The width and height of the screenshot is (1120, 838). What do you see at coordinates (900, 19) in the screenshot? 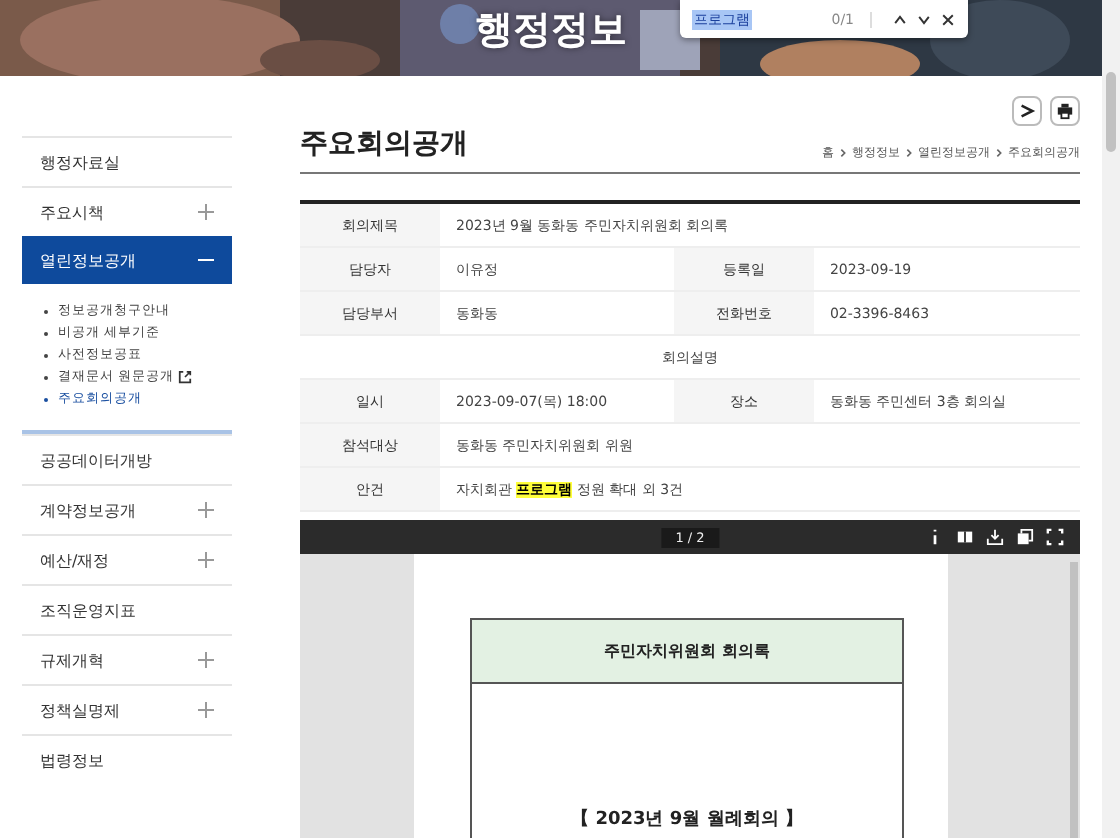
I see `chevron-up-icon` at bounding box center [900, 19].